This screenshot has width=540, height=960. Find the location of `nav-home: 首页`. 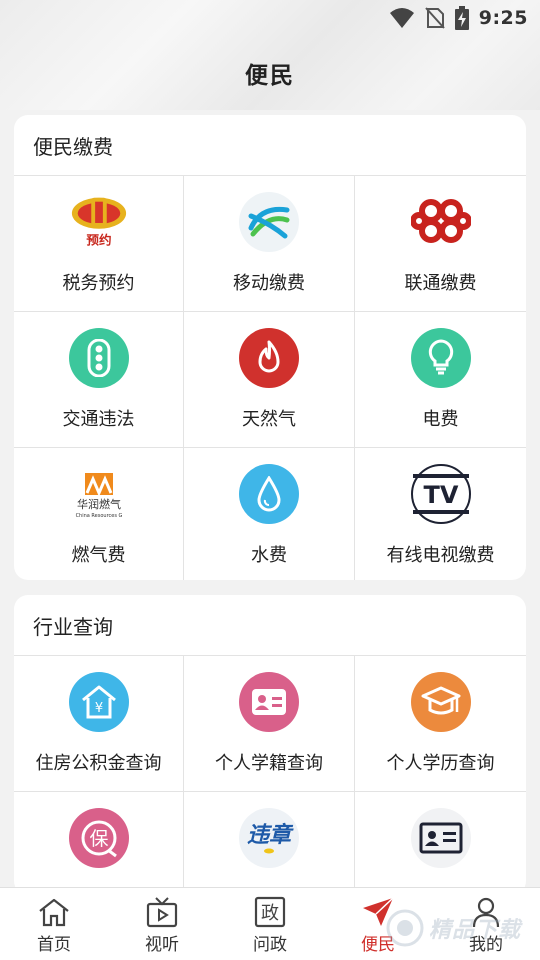

nav-home: 首页 is located at coordinates (54, 924).